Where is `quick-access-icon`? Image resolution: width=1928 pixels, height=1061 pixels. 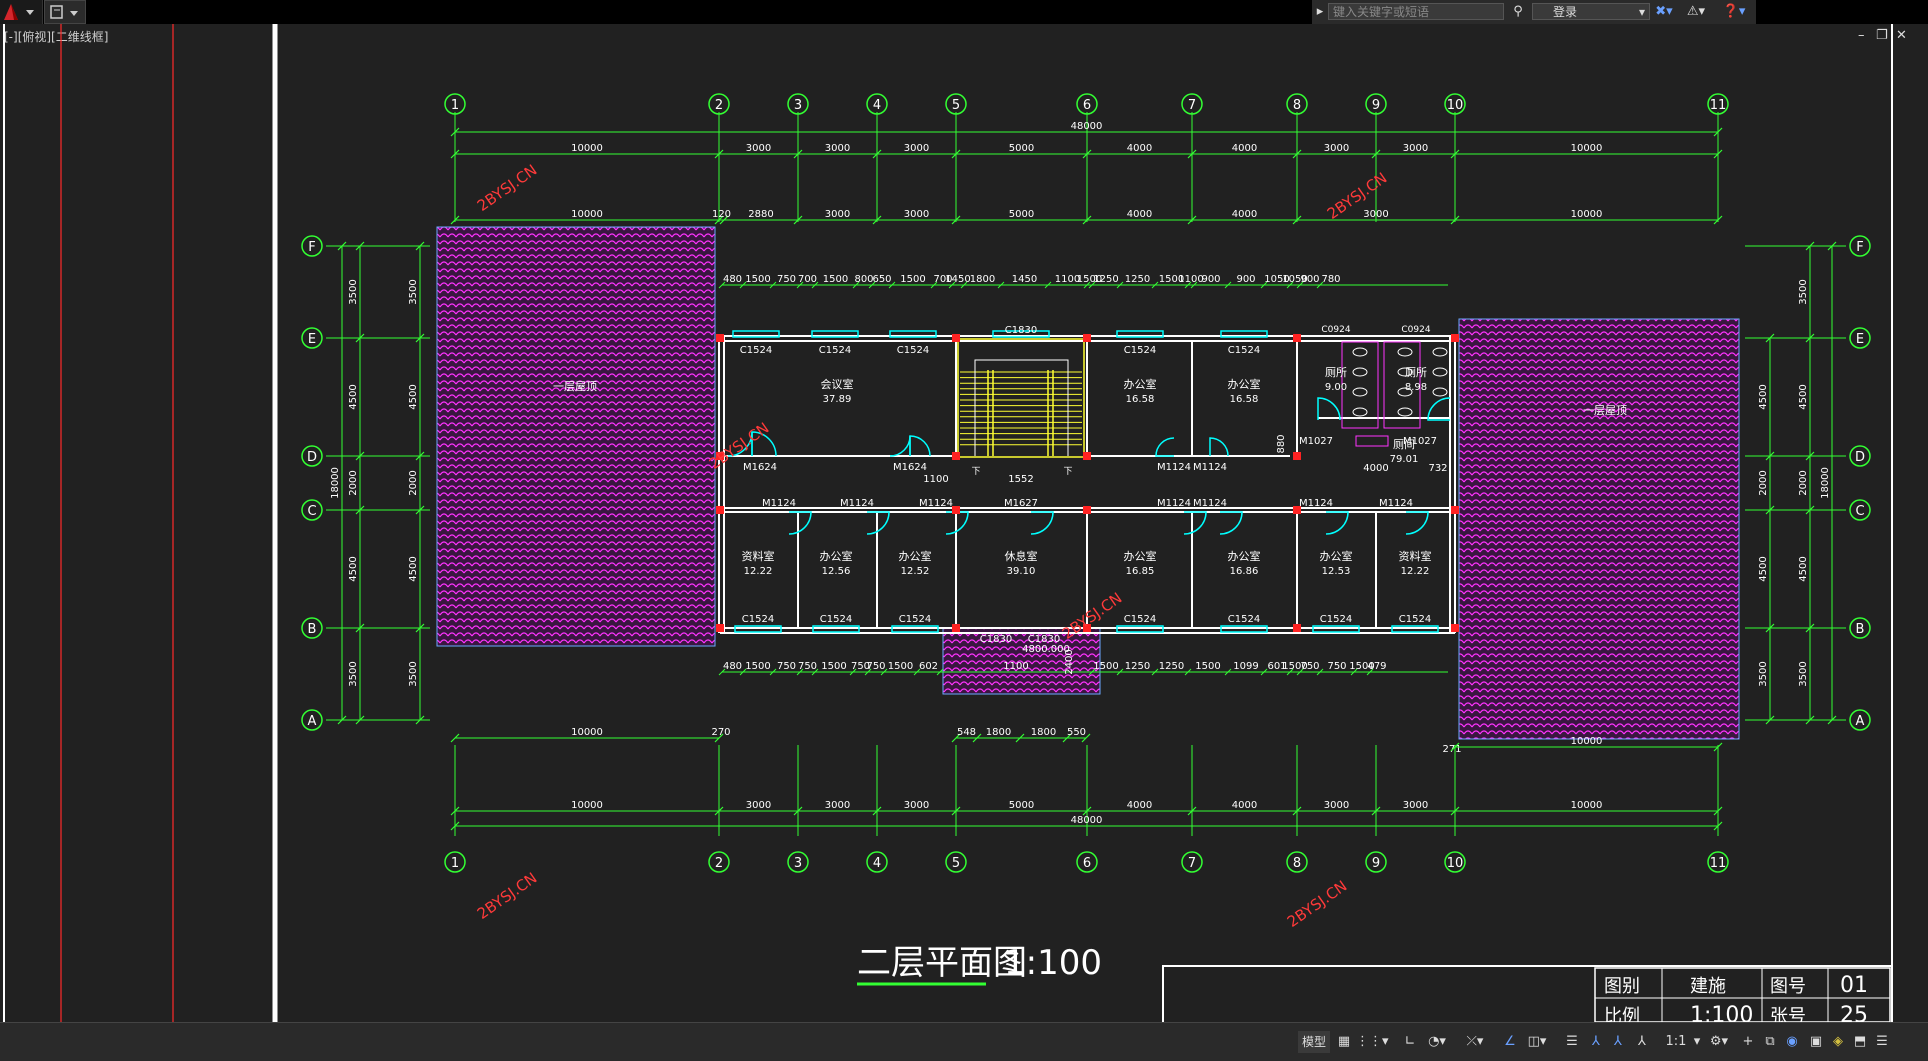 quick-access-icon is located at coordinates (64, 12).